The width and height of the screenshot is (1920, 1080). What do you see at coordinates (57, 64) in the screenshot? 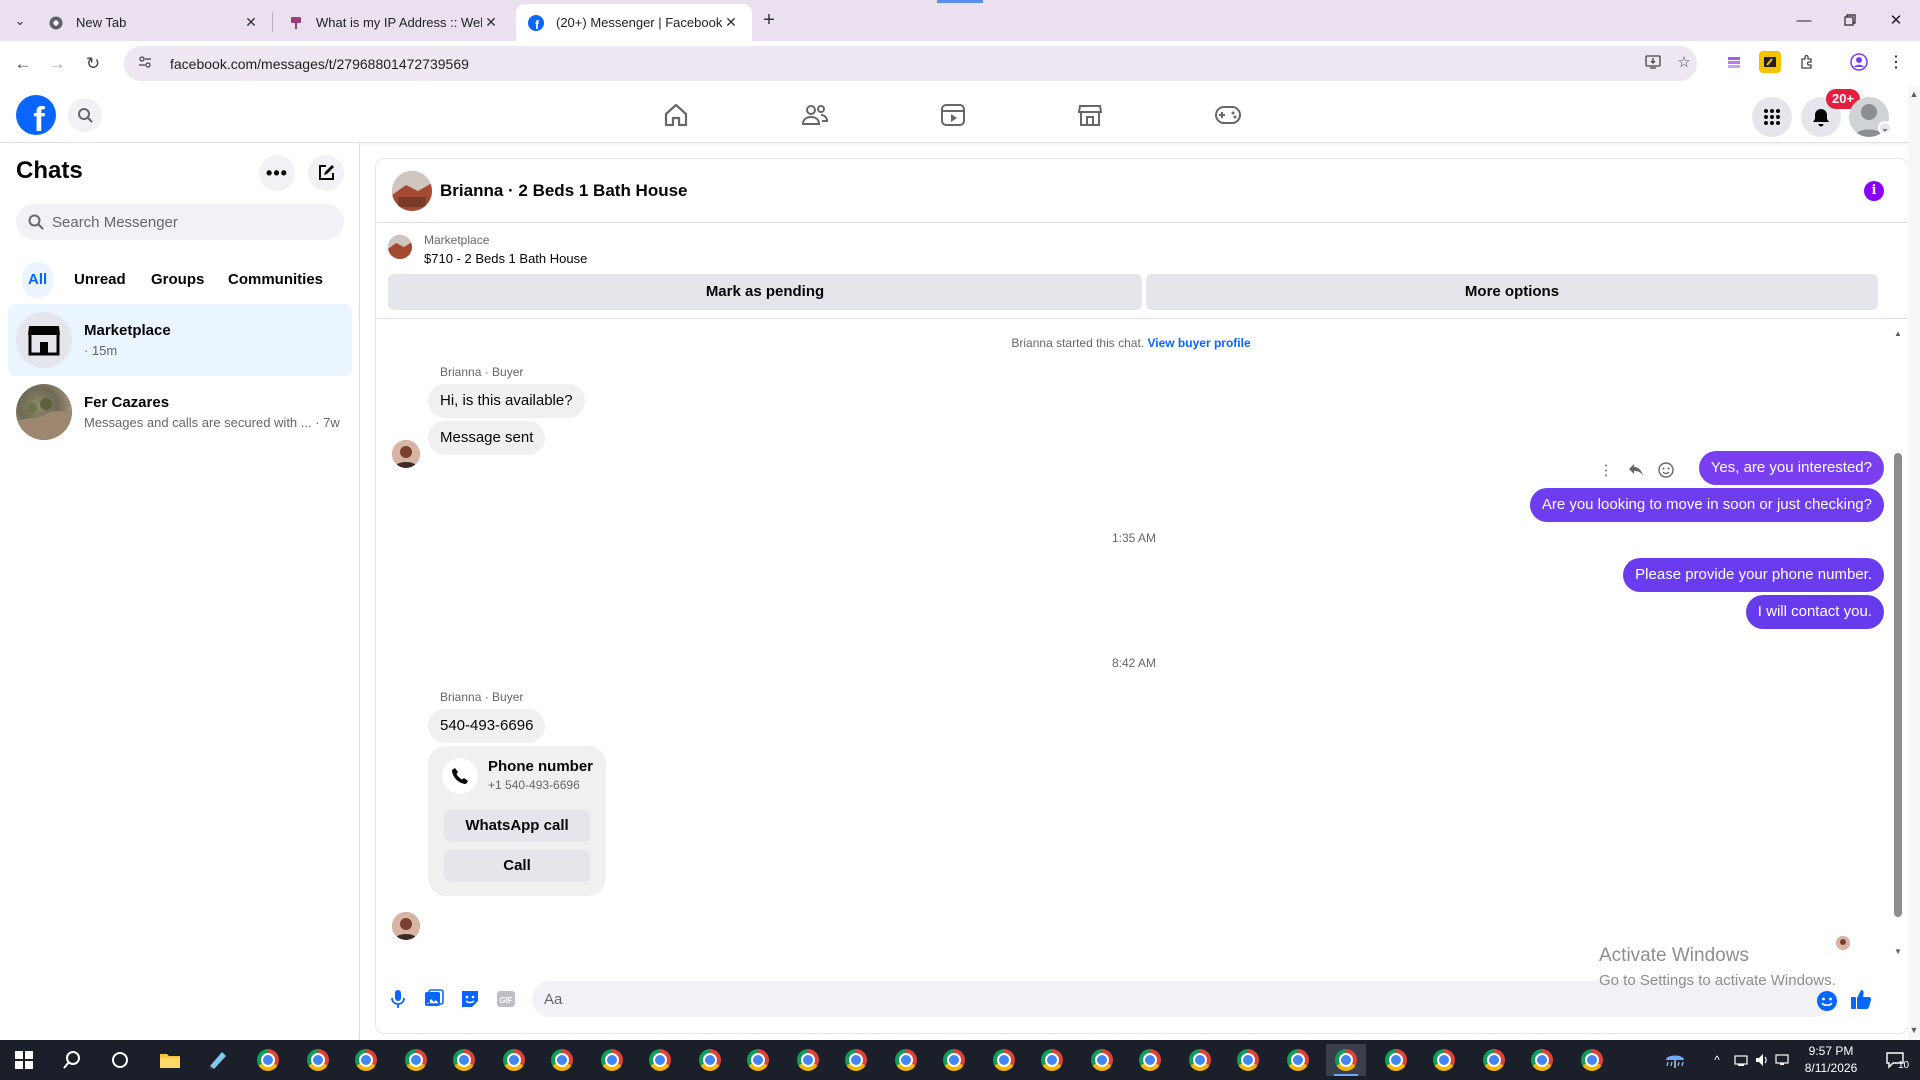
I see `forward-arrow-icon: →` at bounding box center [57, 64].